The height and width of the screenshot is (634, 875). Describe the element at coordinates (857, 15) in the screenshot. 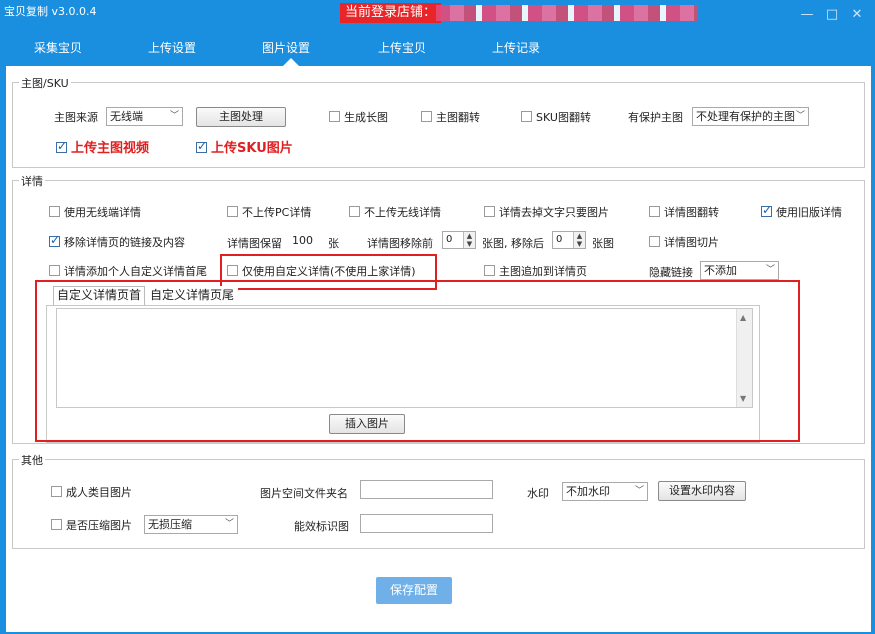

I see `close-icon: ✕` at that location.